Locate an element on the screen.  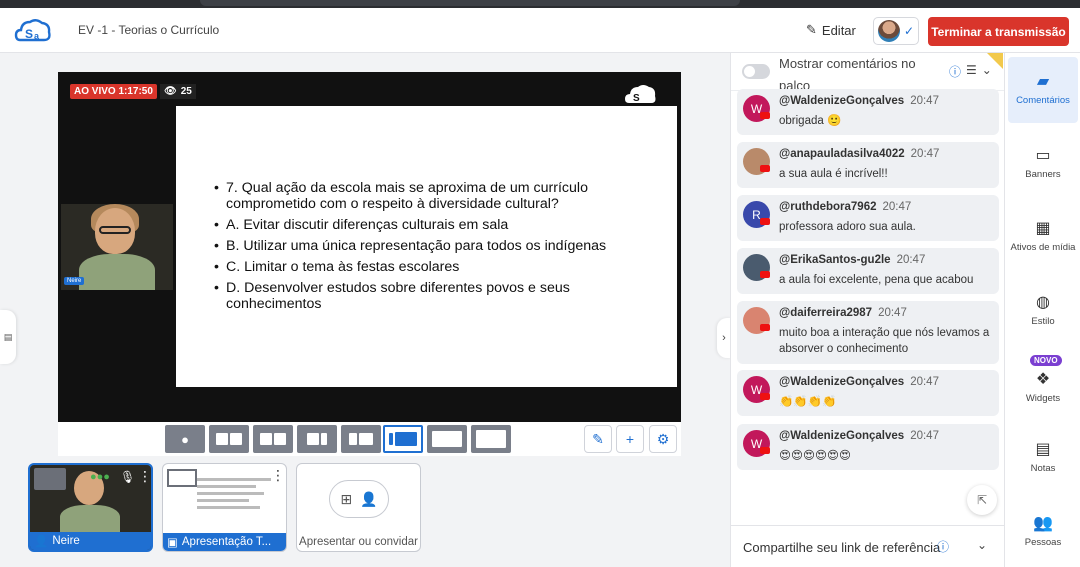
svg-text: S is located at coordinates (636, 98).